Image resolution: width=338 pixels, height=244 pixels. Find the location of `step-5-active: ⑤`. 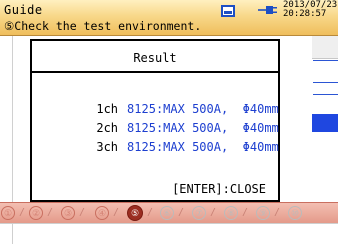

step-5-active: ⑤ is located at coordinates (135, 213).